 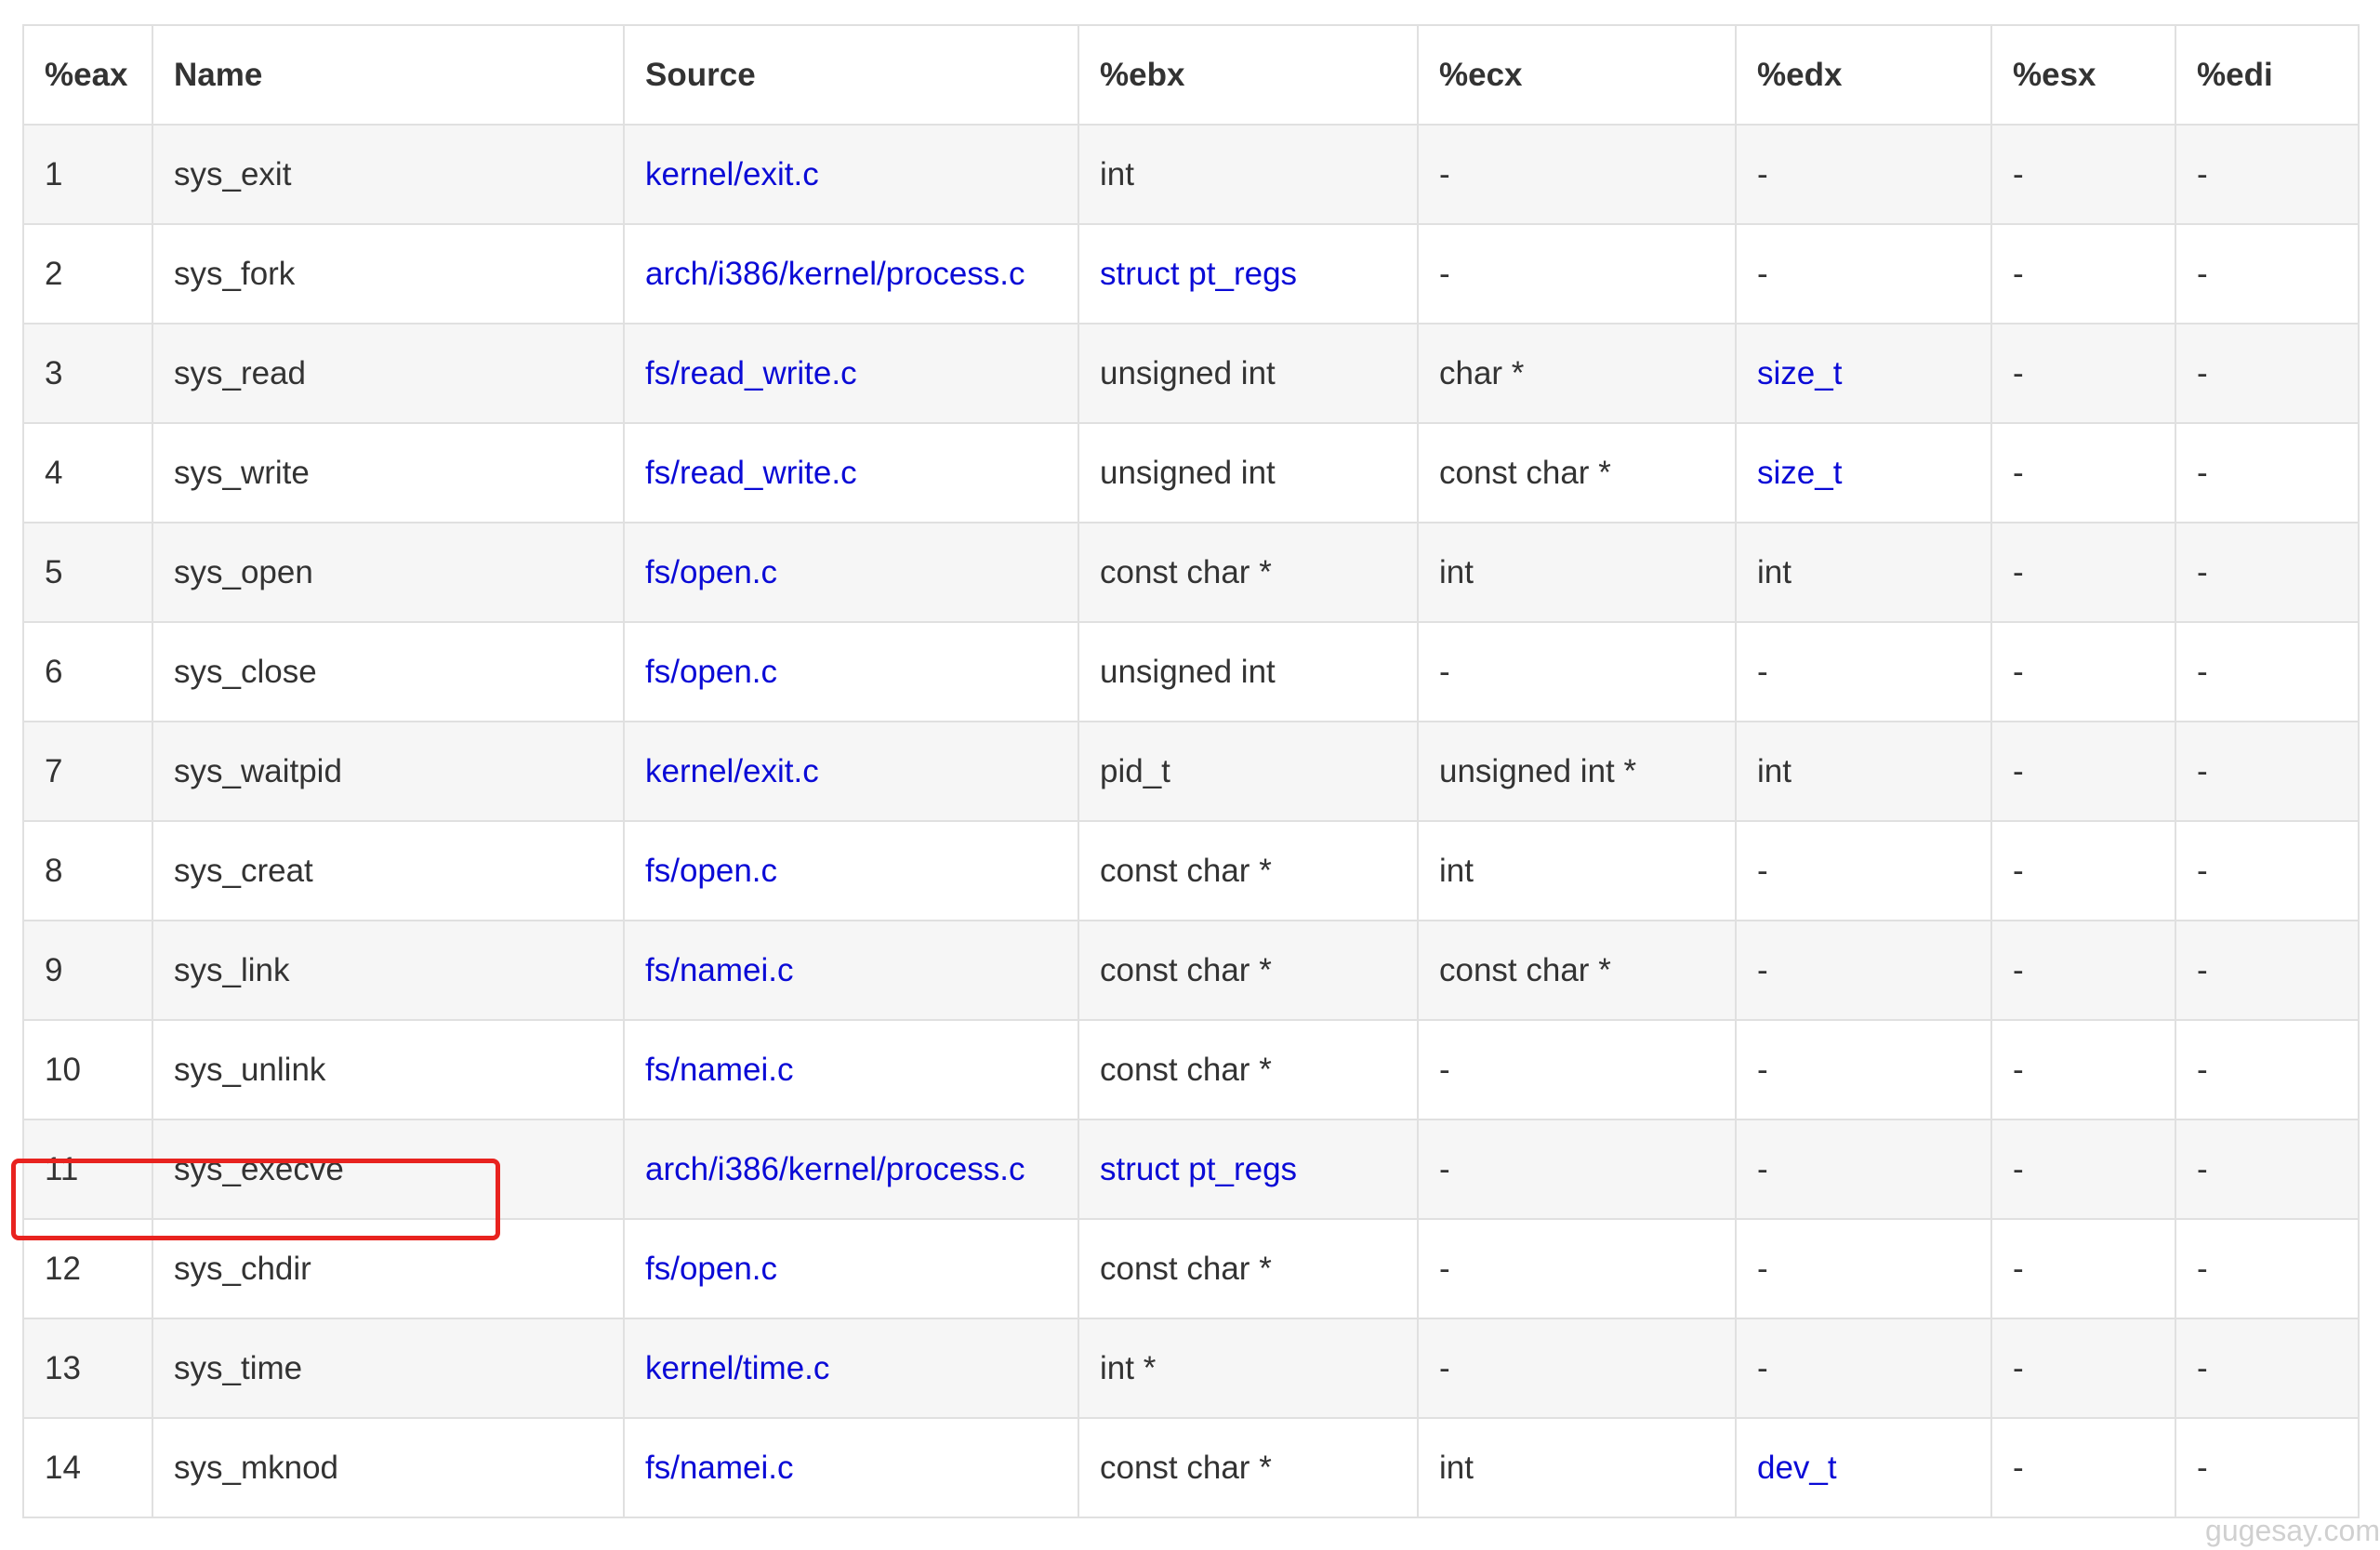 I want to click on cell-eax: 5, so click(x=87, y=572).